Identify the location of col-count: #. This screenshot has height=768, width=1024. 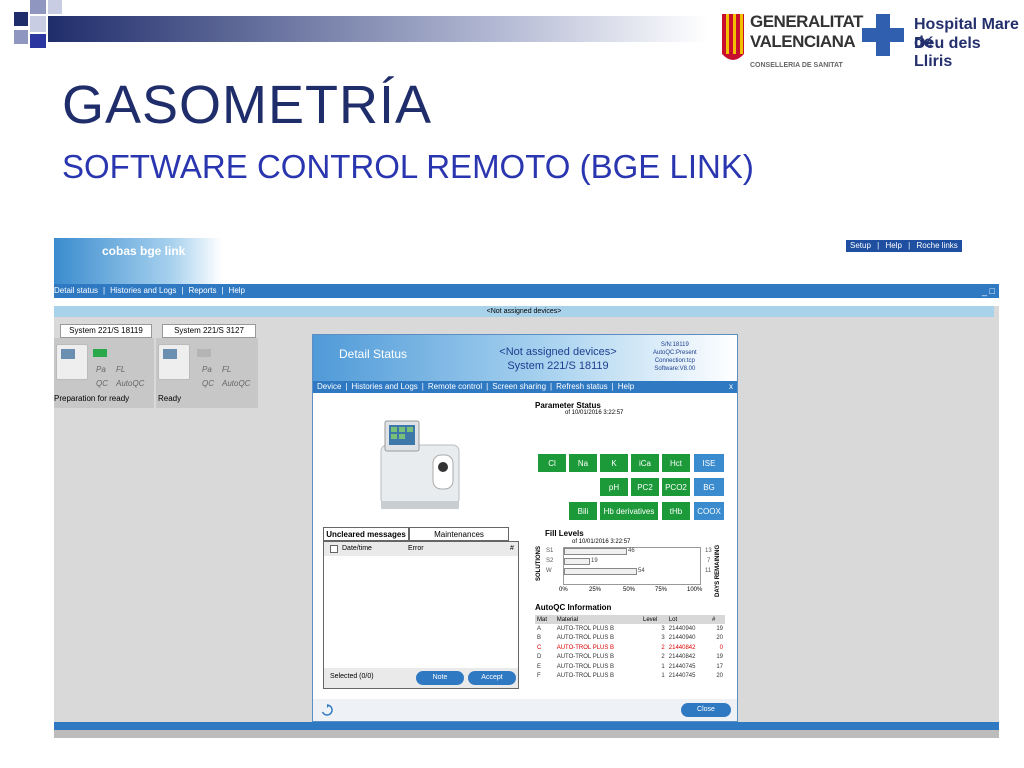
(717, 619).